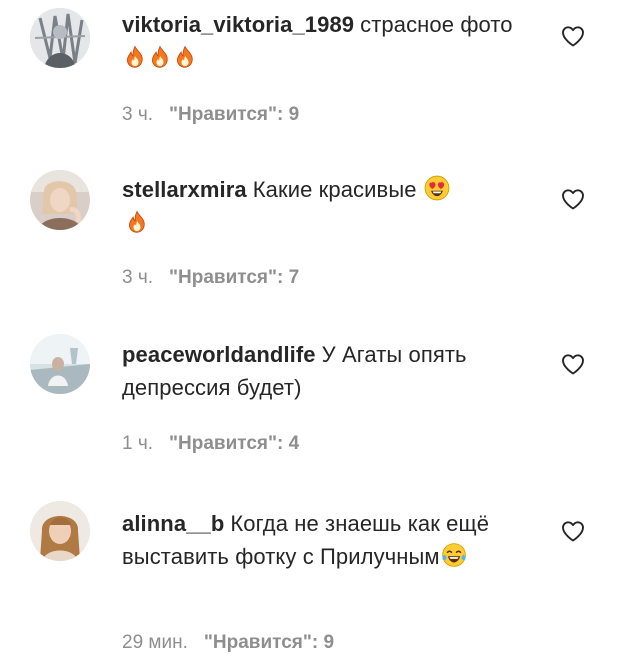  I want to click on comment-likes: "Нравится": 7, so click(234, 277).